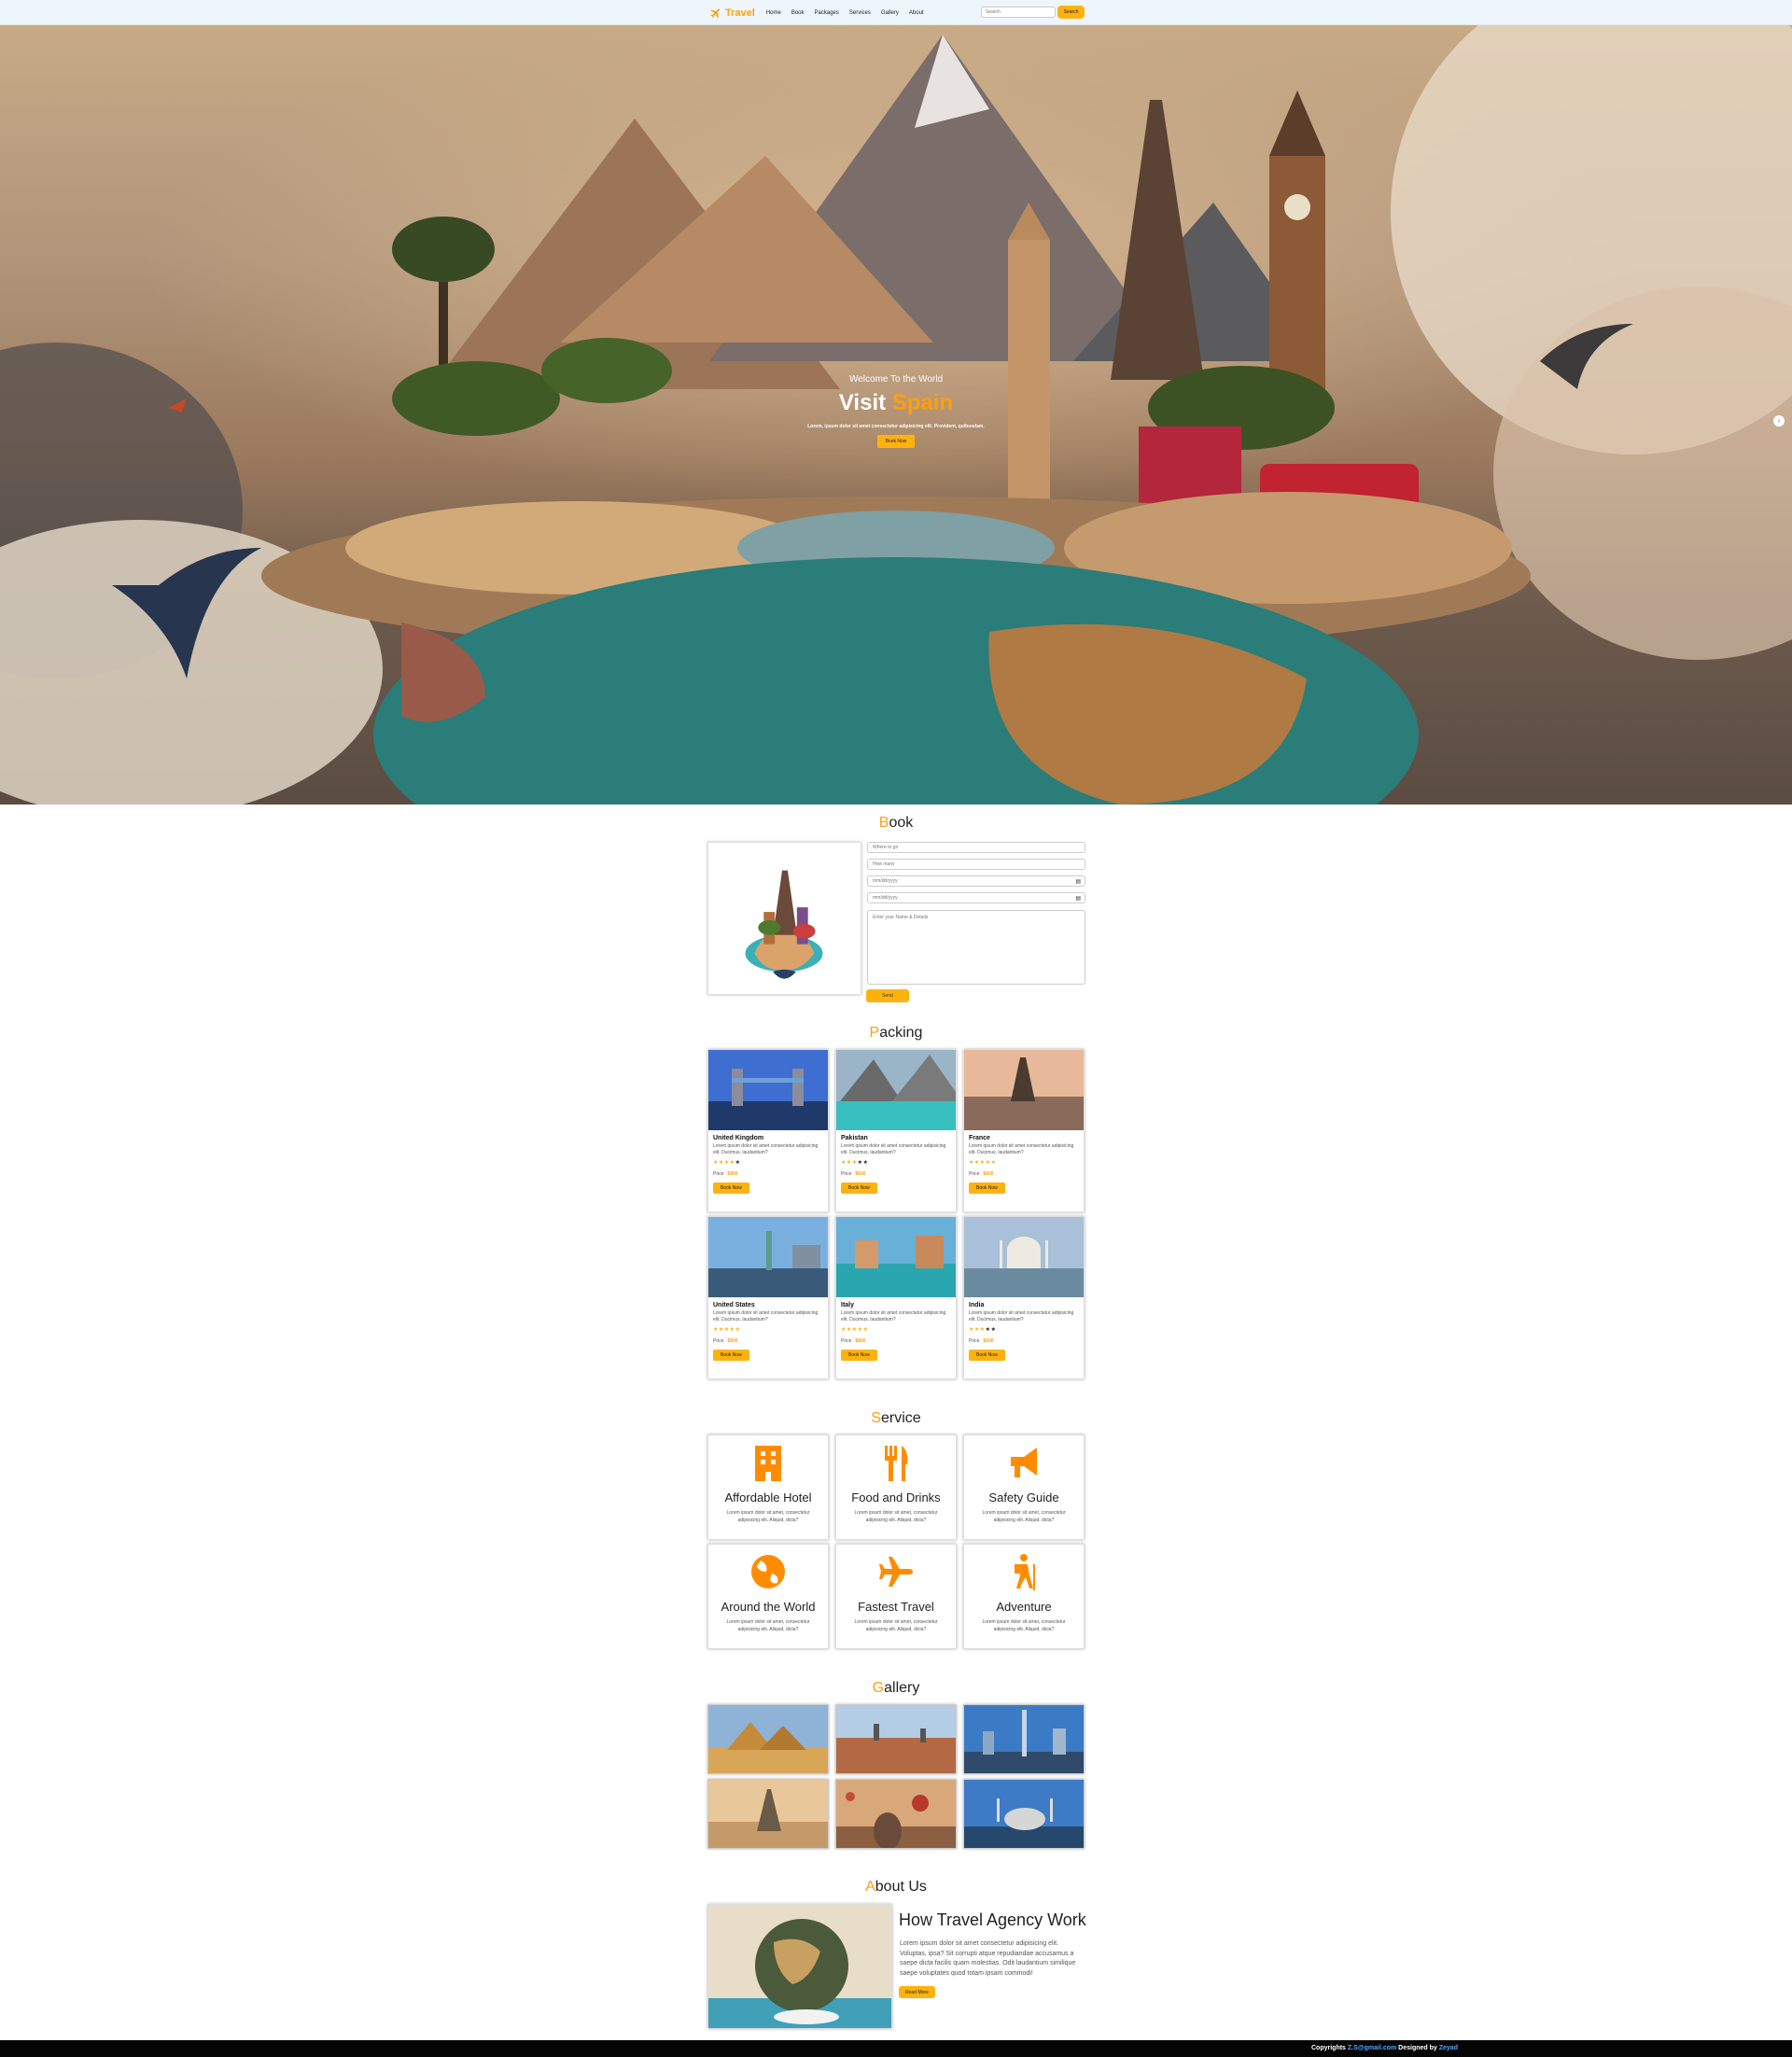 The image size is (1792, 2057). Describe the element at coordinates (827, 13) in the screenshot. I see `nav-link-packages: Packages` at that location.